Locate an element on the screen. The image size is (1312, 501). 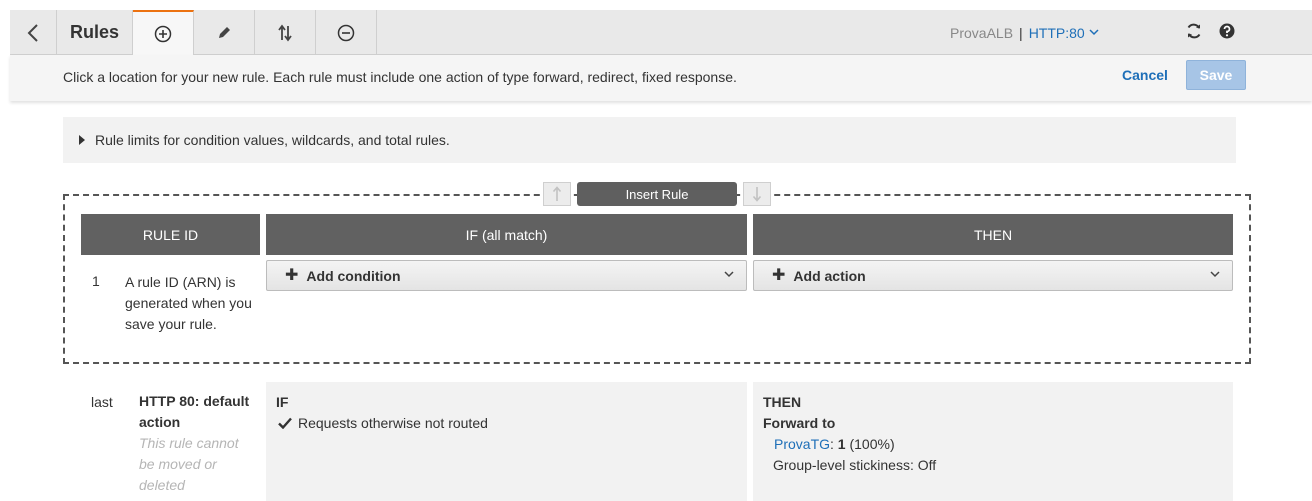
arrow-up-icon is located at coordinates (557, 193).